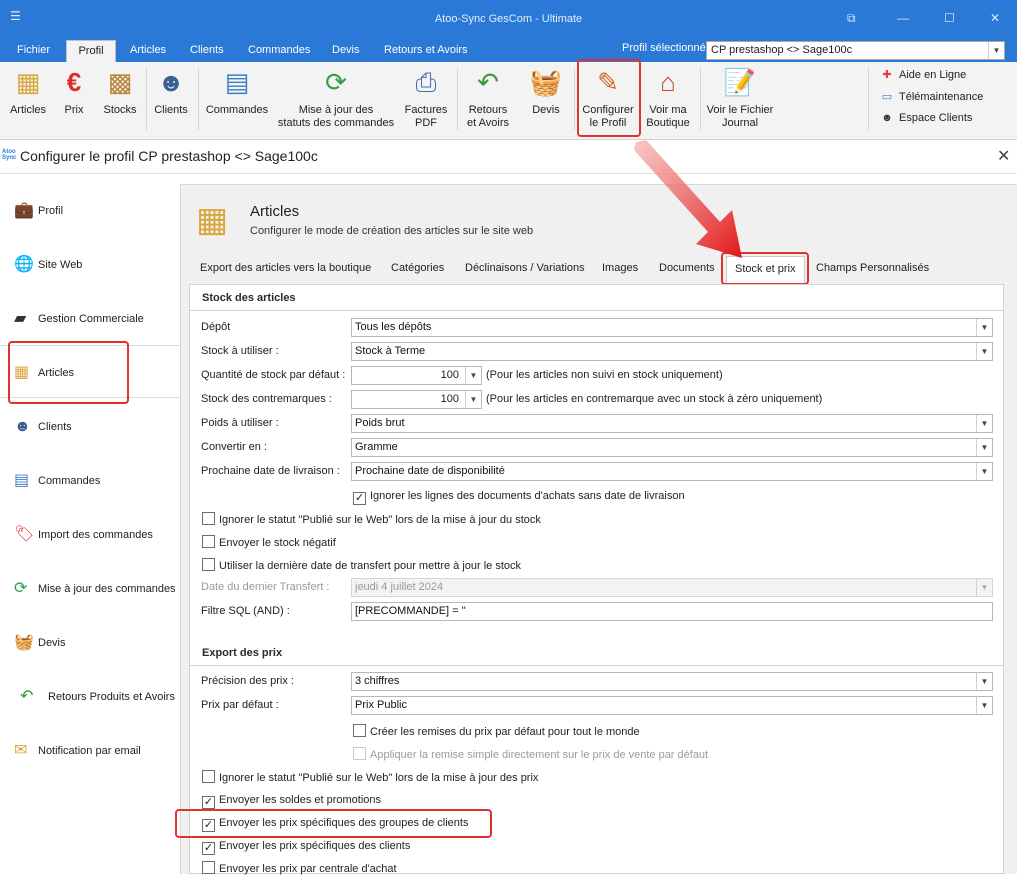  What do you see at coordinates (664, 48) in the screenshot?
I see `profile-selector-label: Profil sélectionné` at bounding box center [664, 48].